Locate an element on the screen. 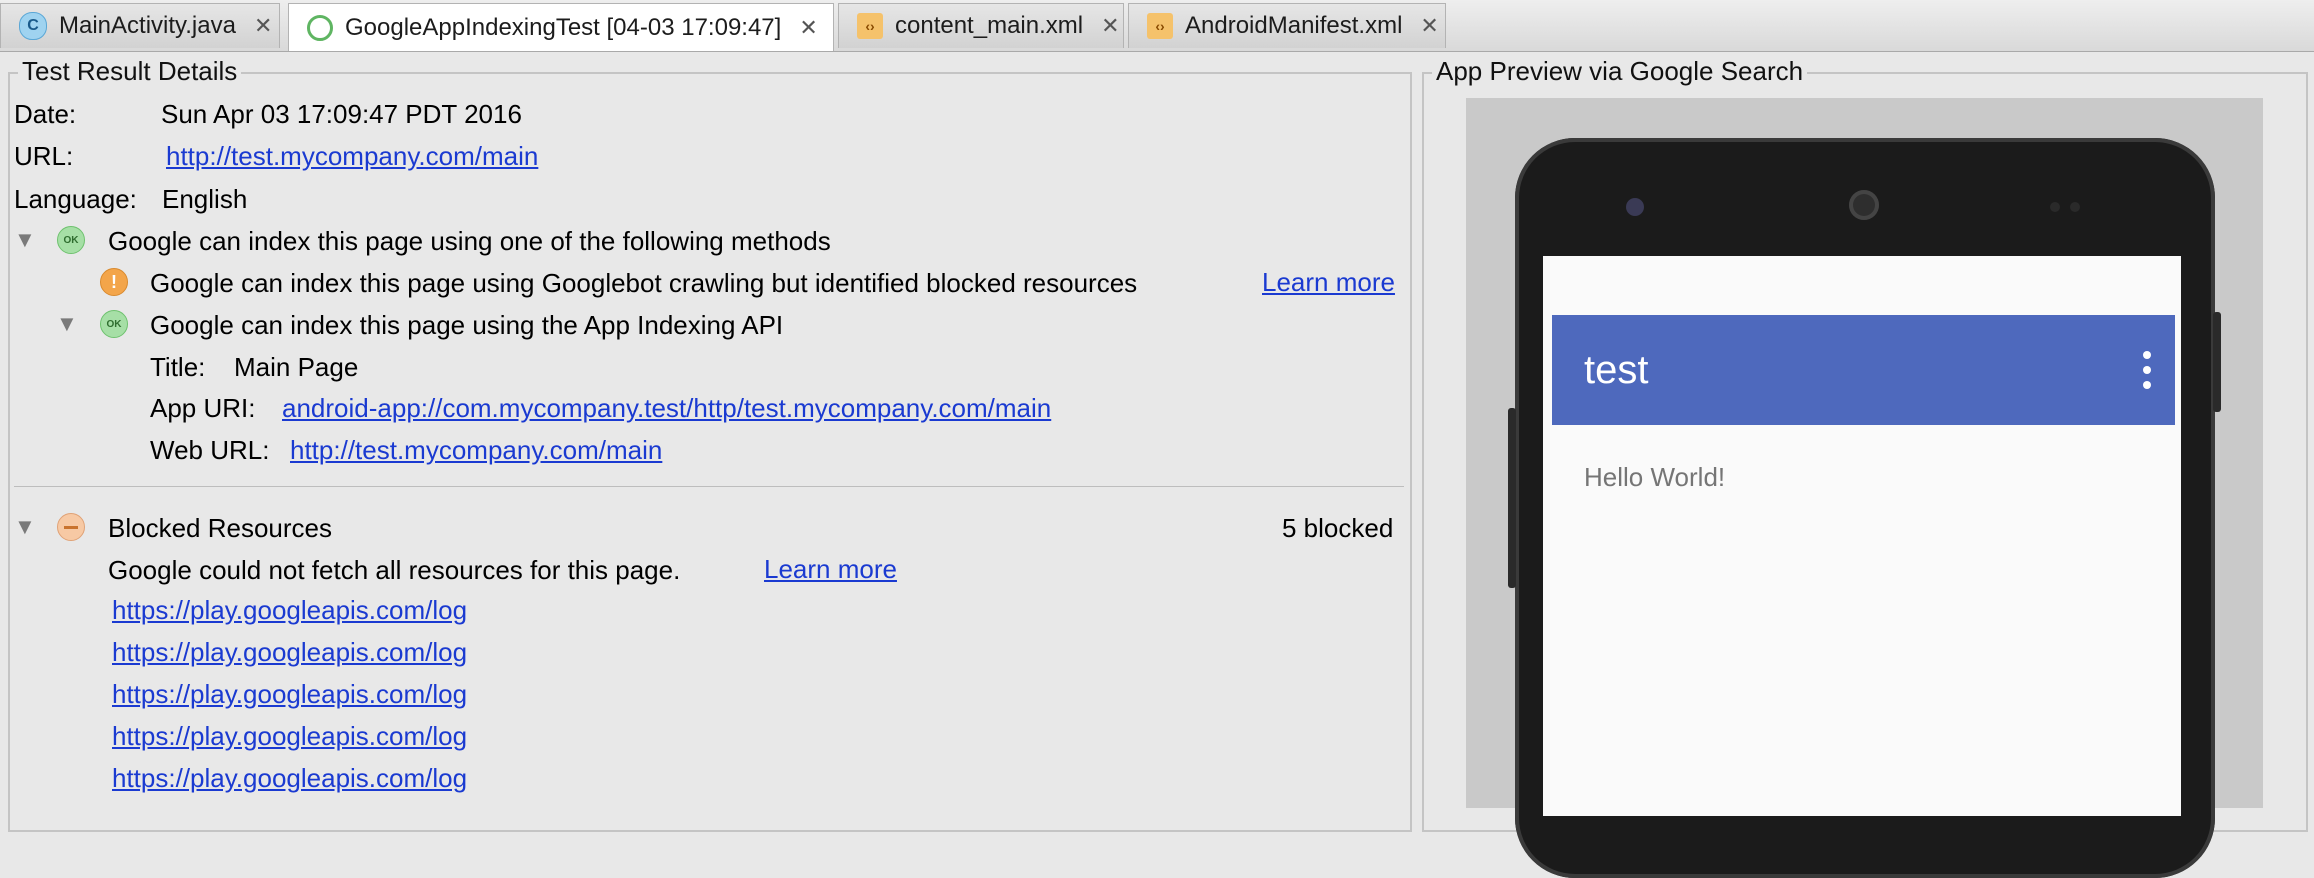 The width and height of the screenshot is (2314, 878). learn-more-link: Learn more is located at coordinates (1328, 282).